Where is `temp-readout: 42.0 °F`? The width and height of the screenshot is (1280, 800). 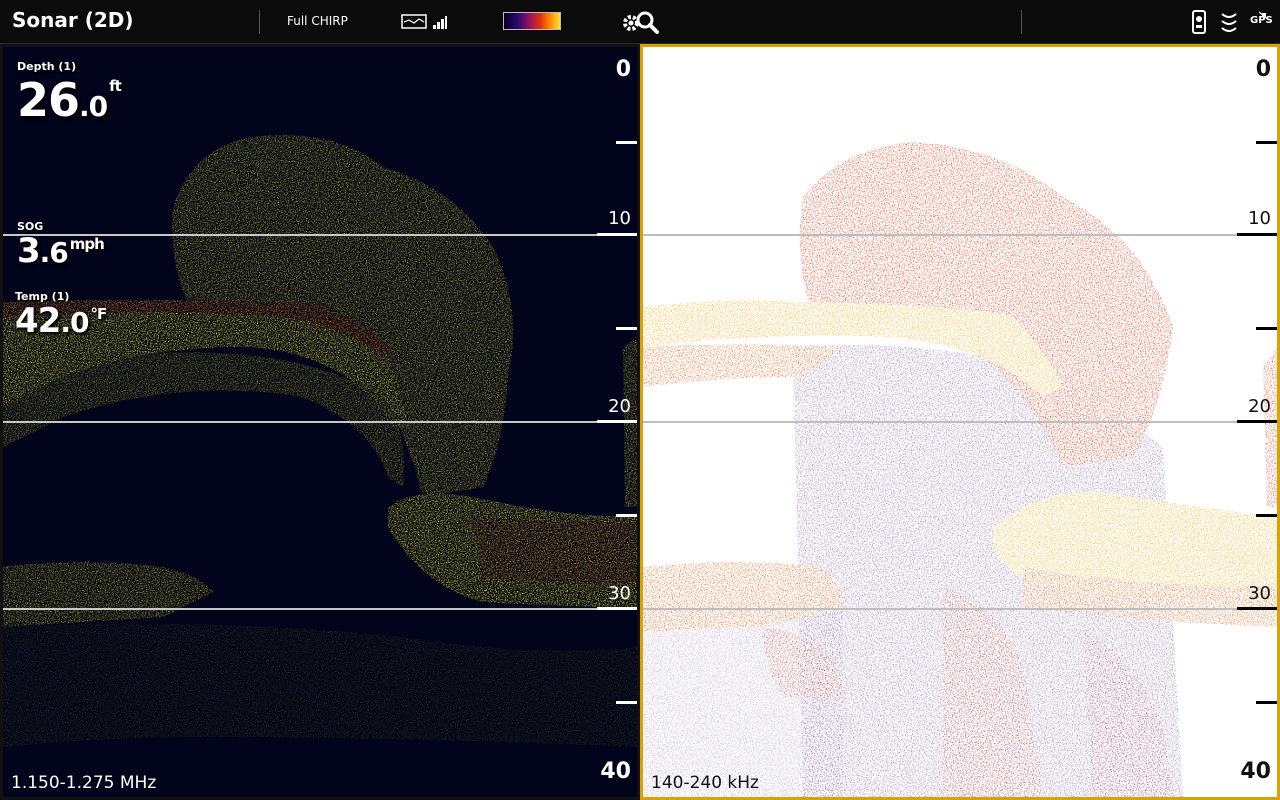 temp-readout: 42.0 °F is located at coordinates (61, 321).